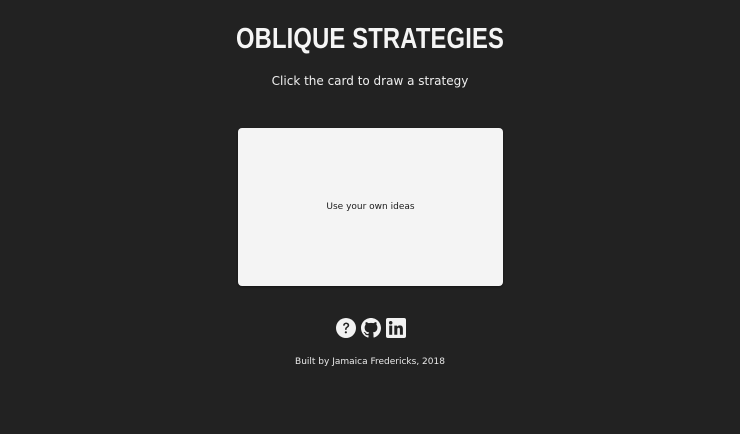 The image size is (740, 434). I want to click on question-circle-icon, so click(346, 328).